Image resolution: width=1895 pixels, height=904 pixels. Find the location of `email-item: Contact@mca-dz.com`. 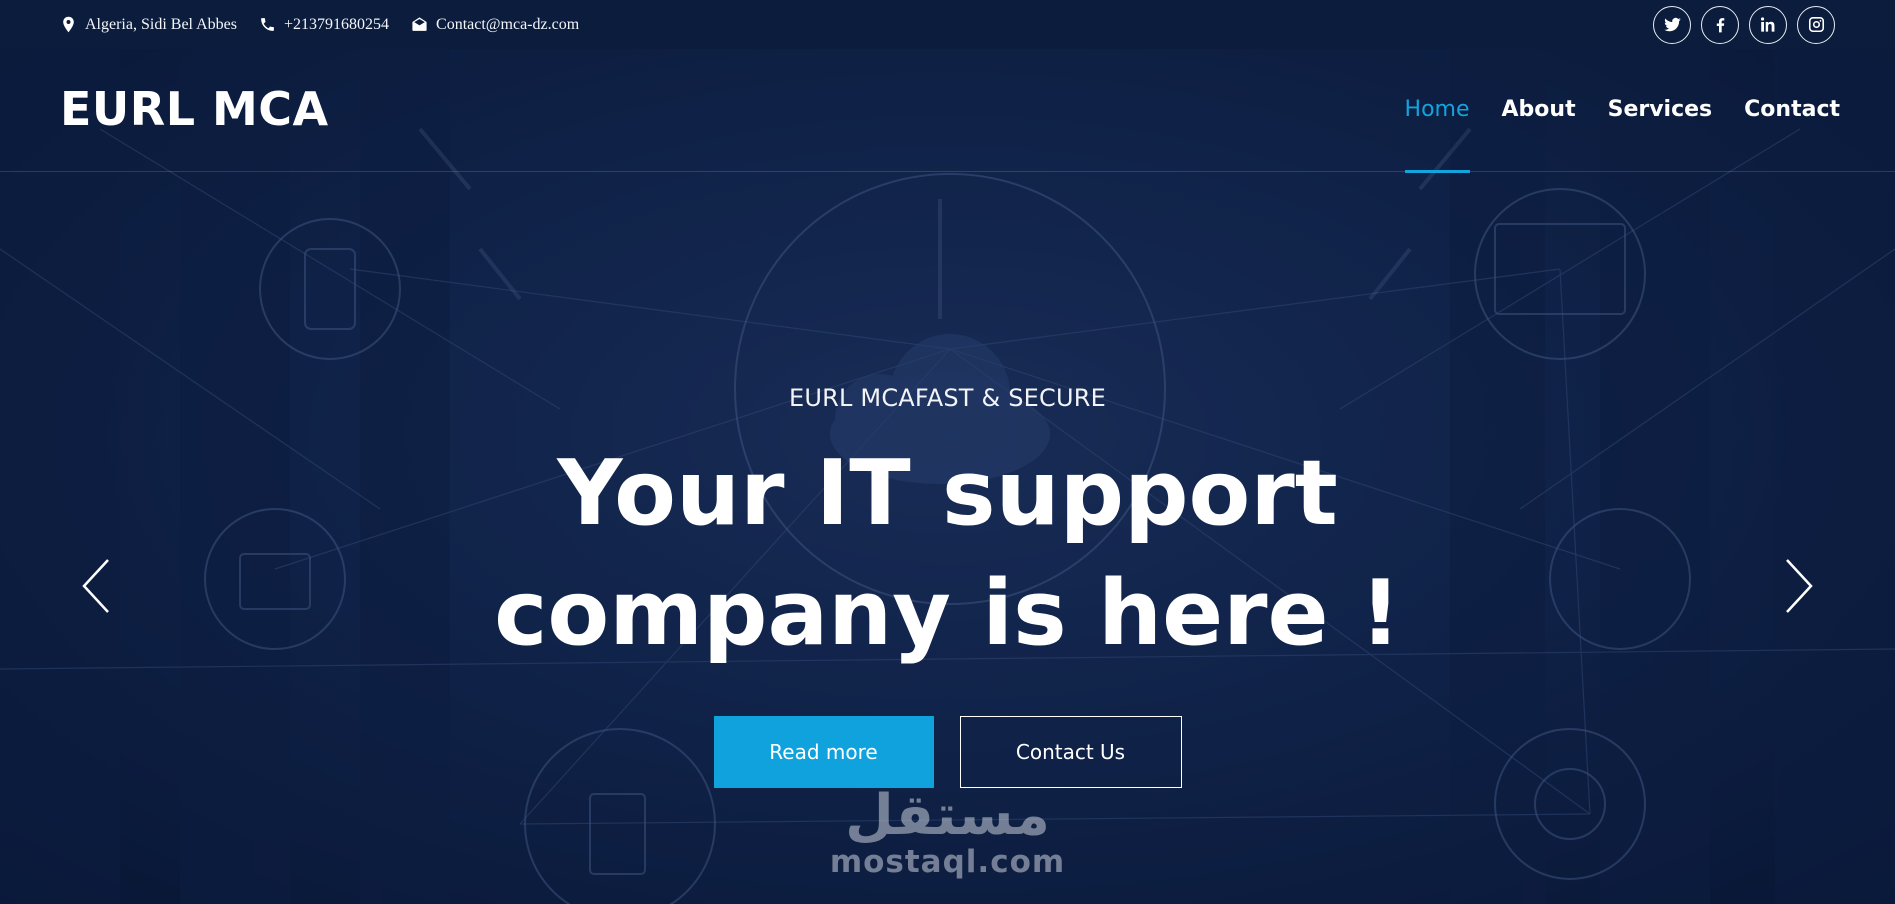

email-item: Contact@mca-dz.com is located at coordinates (495, 25).